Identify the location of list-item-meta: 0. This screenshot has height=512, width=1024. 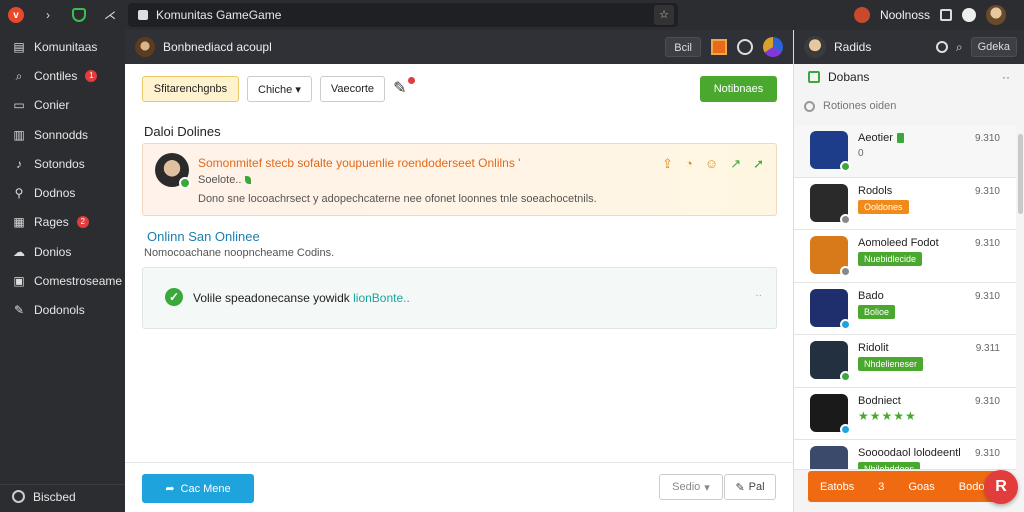
(937, 153).